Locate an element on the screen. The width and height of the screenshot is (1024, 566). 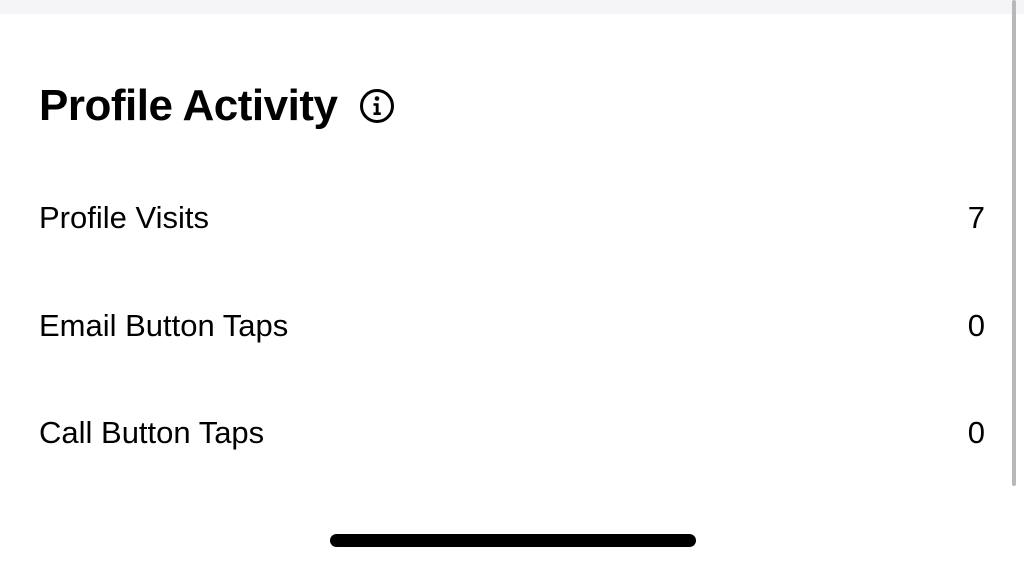
metric-row-email-button-taps: Email Button Taps 0 is located at coordinates (512, 326).